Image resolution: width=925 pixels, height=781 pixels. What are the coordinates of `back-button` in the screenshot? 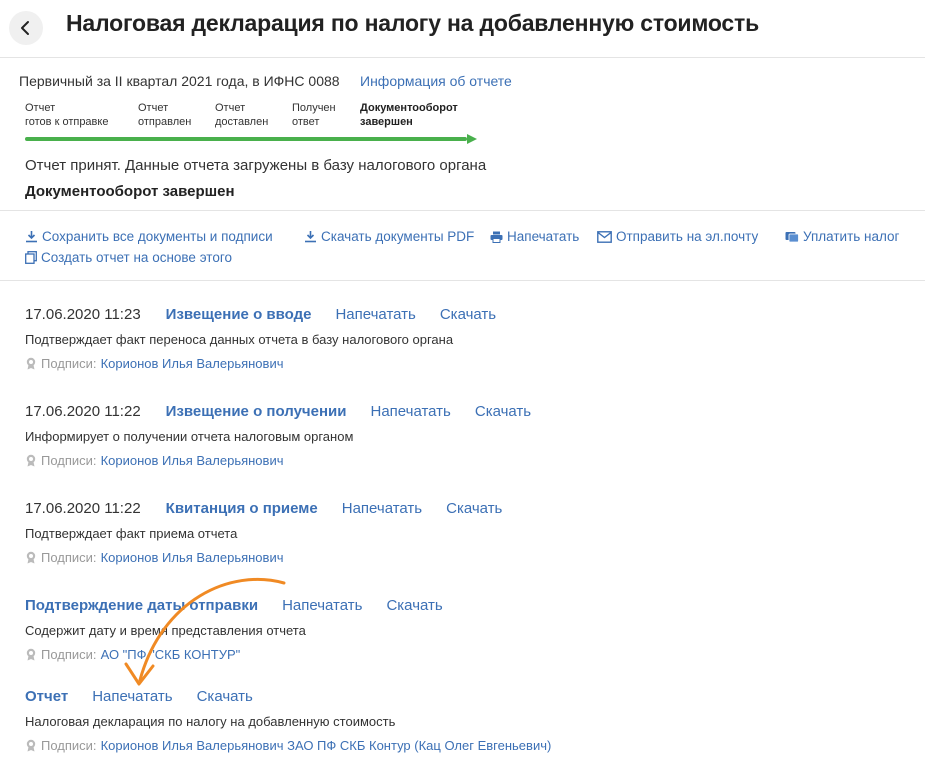 It's located at (26, 28).